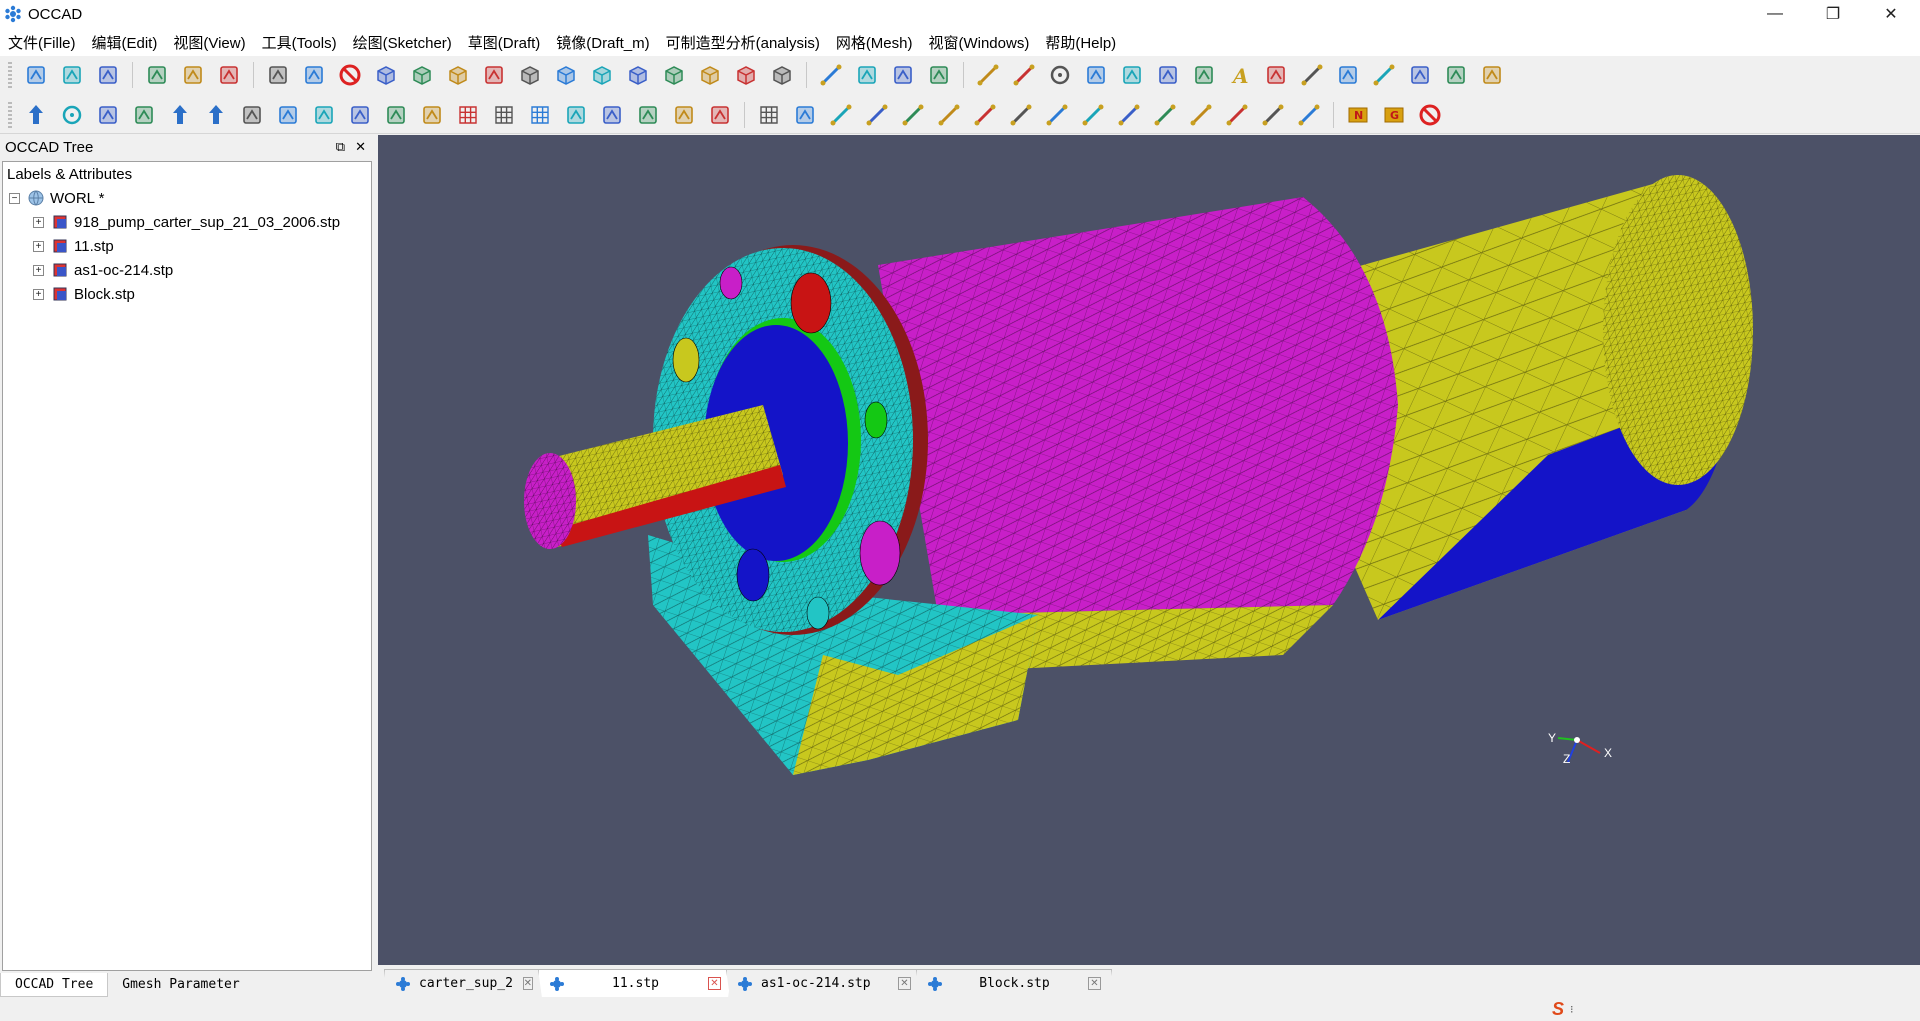 The height and width of the screenshot is (1021, 1920). I want to click on doc-tab: Block.stp ✕, so click(1014, 983).